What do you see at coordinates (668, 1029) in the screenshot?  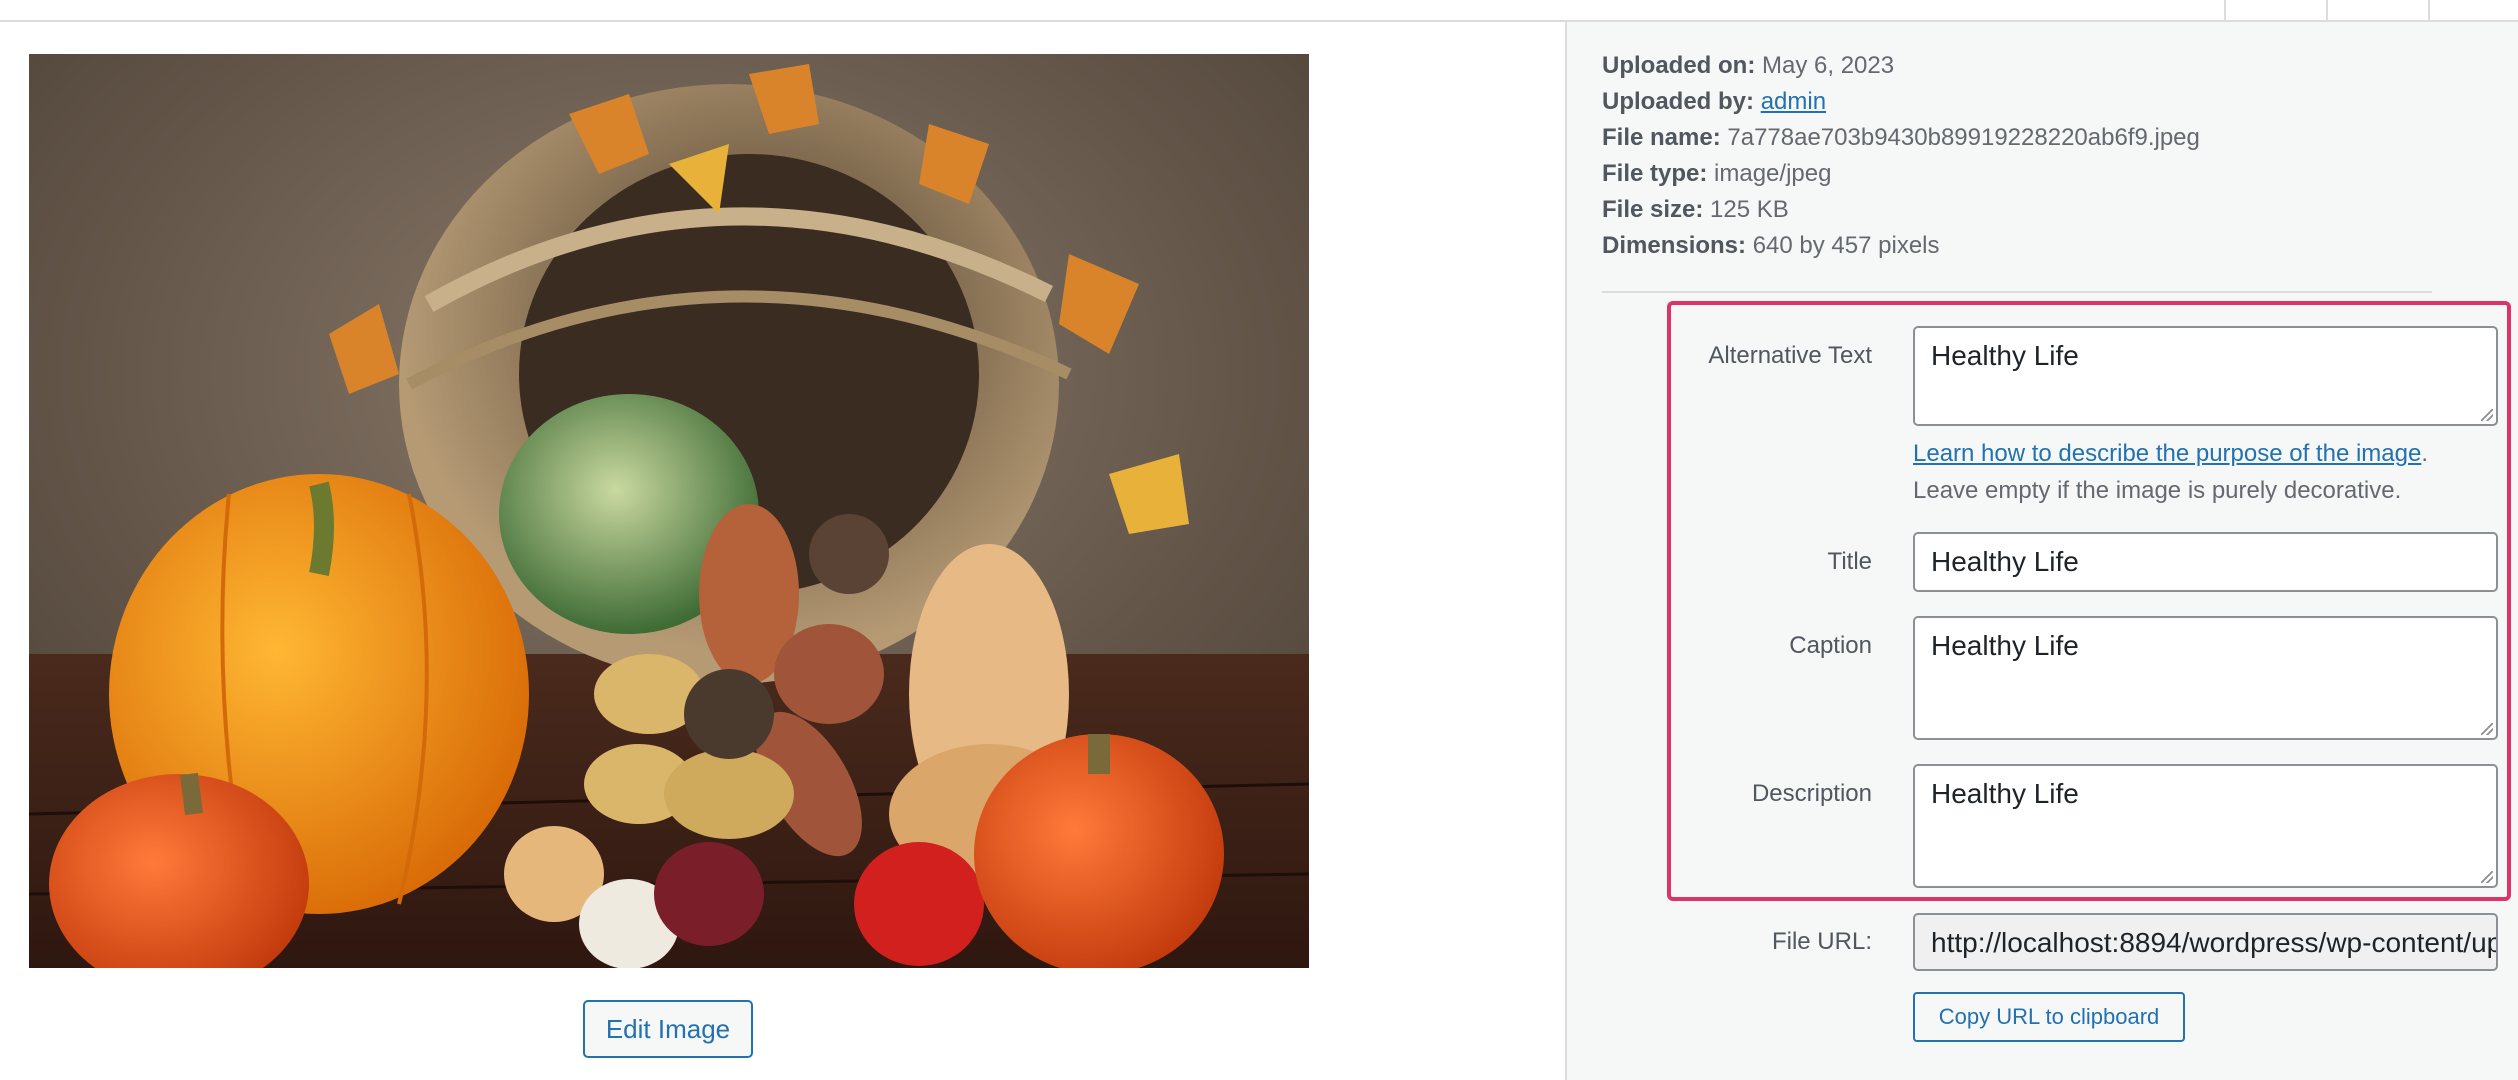 I see `edit-image-button: Edit Image` at bounding box center [668, 1029].